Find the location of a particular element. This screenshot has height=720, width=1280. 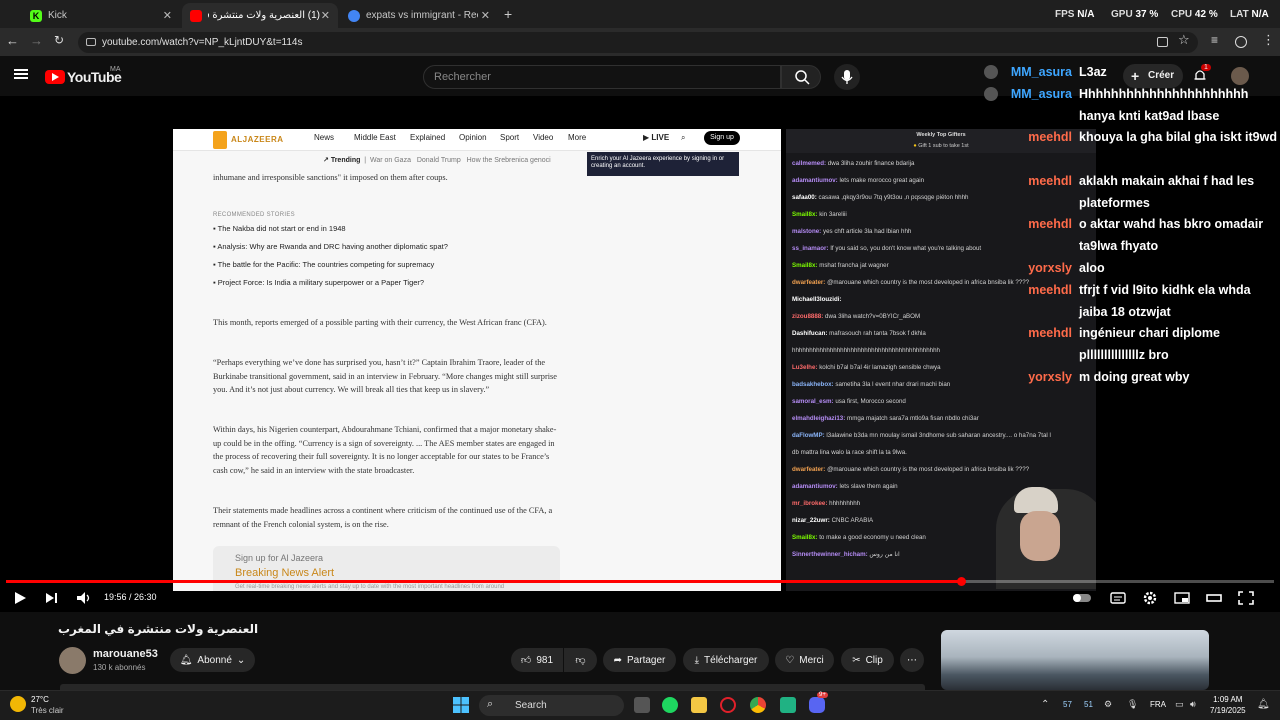

subtitles-button is located at coordinates (1118, 598).